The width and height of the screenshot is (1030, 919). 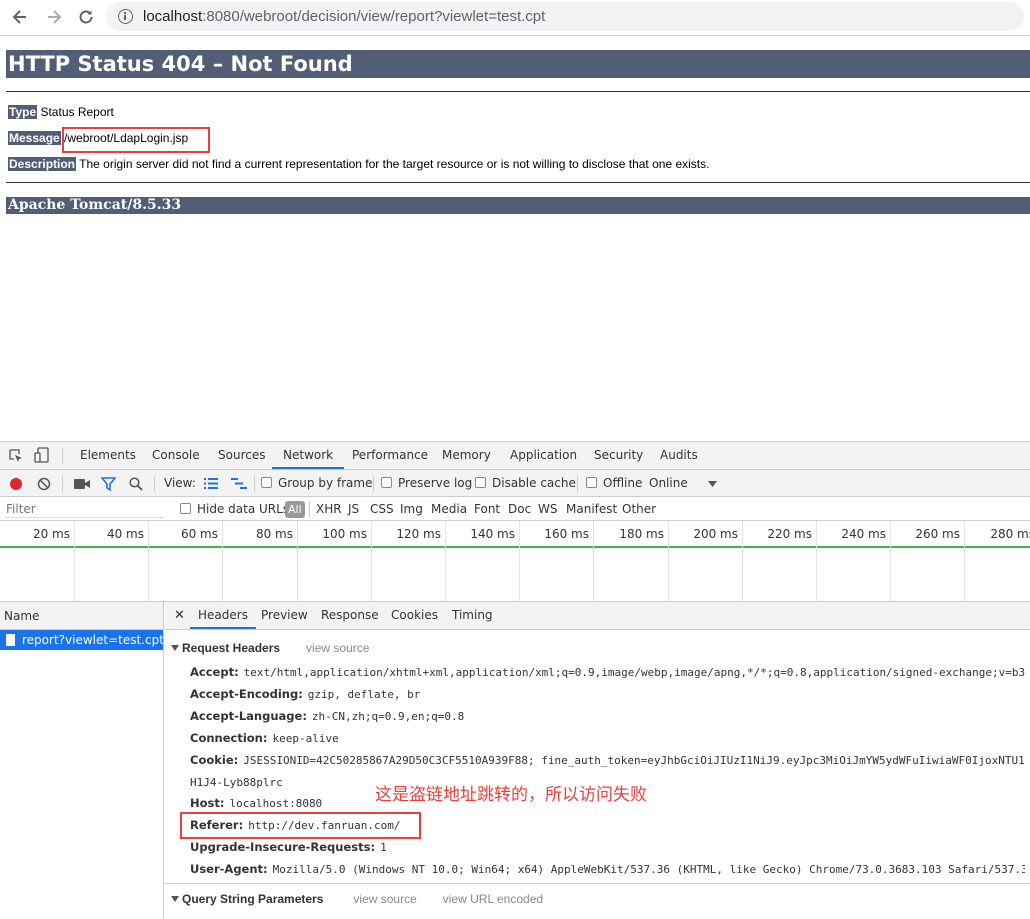 What do you see at coordinates (253, 899) in the screenshot?
I see `query-string-title: Query String Parameters` at bounding box center [253, 899].